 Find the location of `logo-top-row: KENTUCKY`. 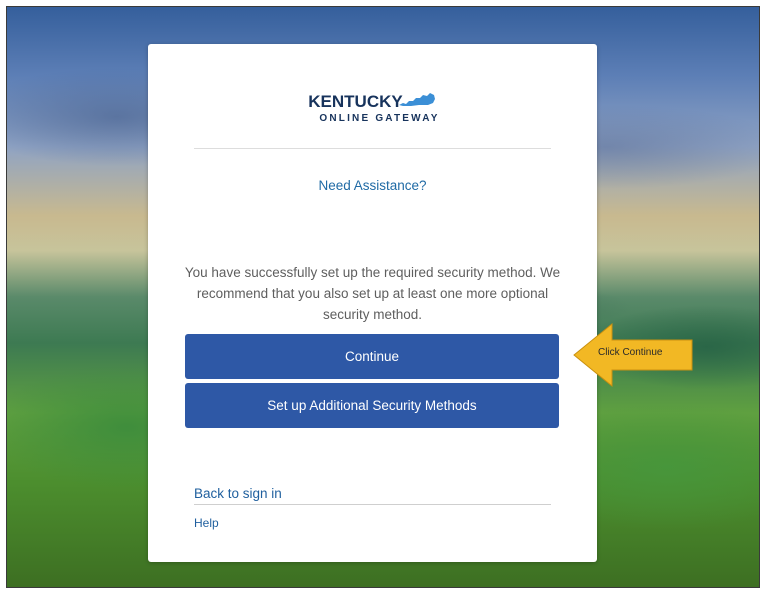

logo-top-row: KENTUCKY is located at coordinates (372, 101).